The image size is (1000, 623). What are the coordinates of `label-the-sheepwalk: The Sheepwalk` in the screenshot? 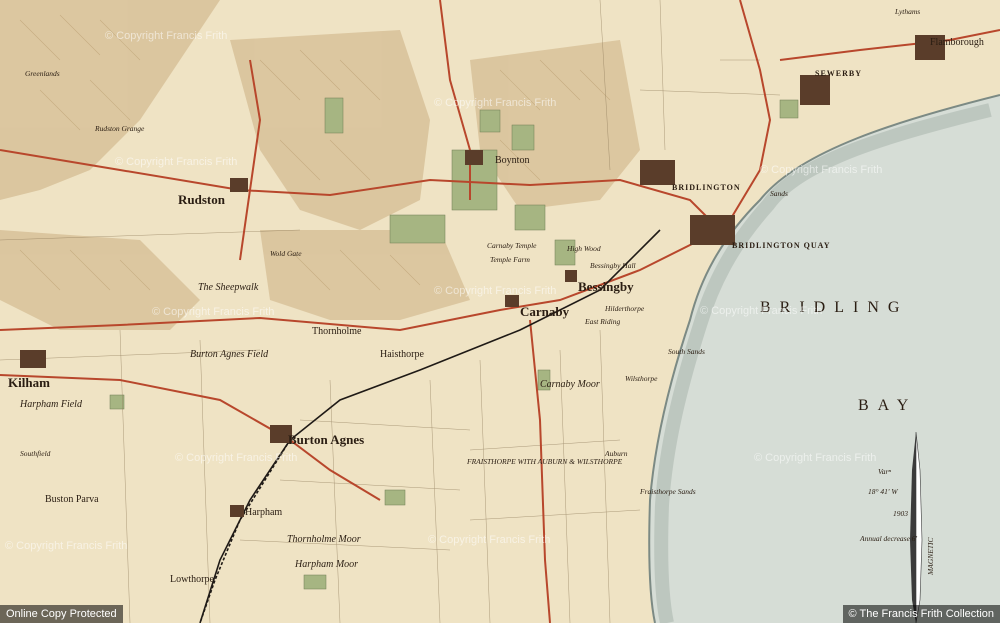 It's located at (228, 287).